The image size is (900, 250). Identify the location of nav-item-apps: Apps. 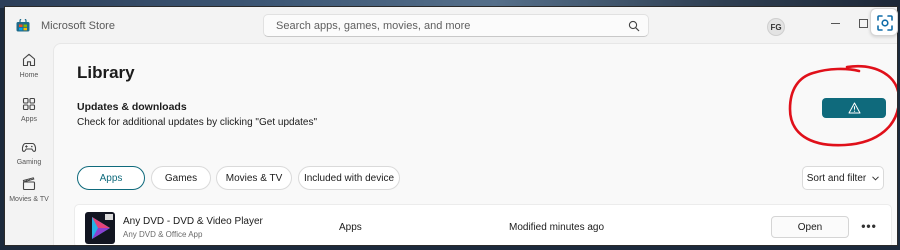
(29, 113).